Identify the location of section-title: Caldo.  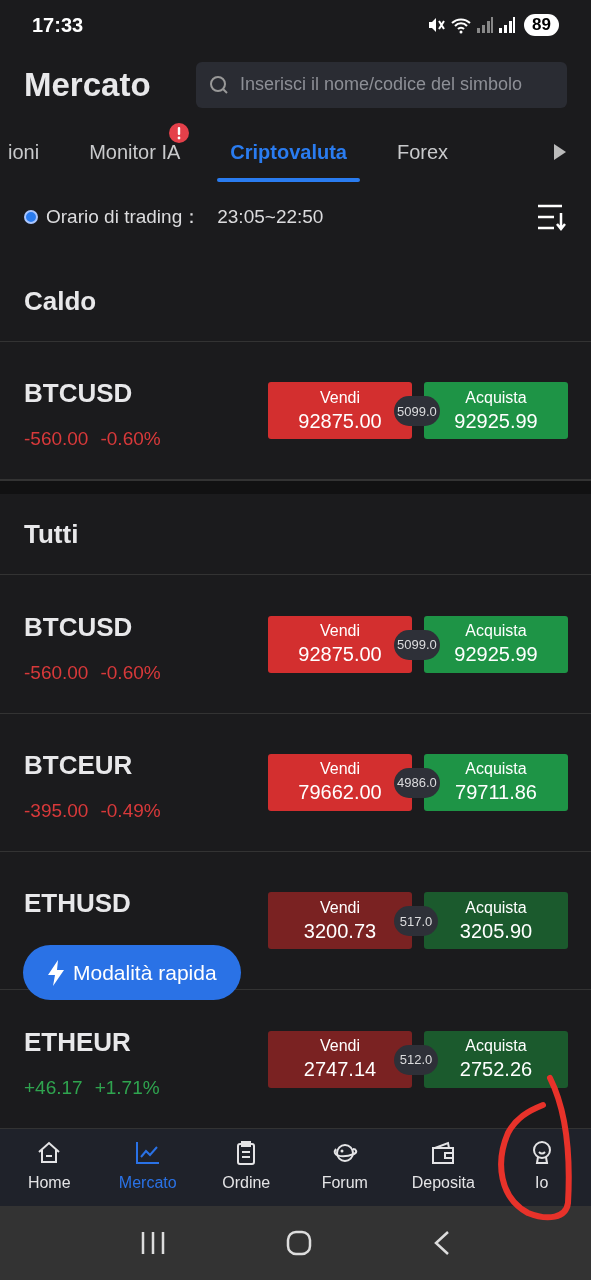
(60, 301).